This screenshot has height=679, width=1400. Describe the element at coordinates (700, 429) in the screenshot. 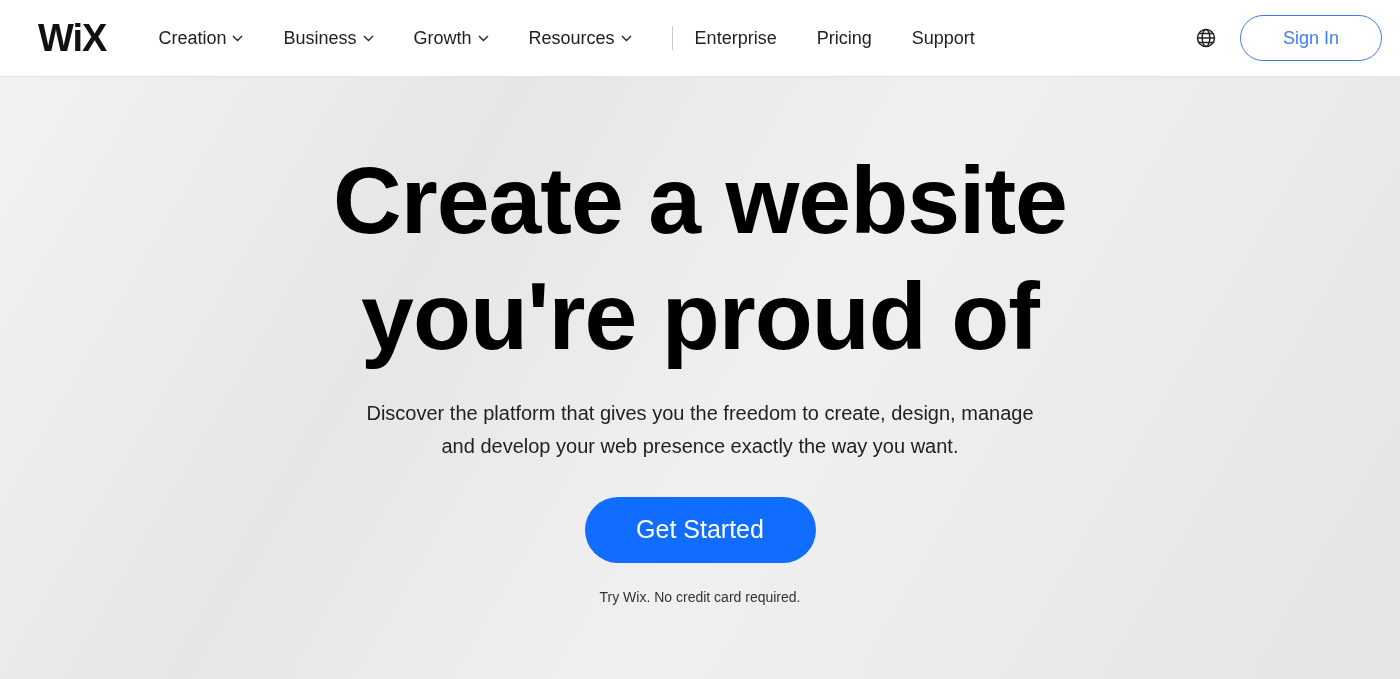

I see `subtitle: Discover the platform that gives you the freedom to create, design, manage and develop your web presence exactly the way you want.` at that location.